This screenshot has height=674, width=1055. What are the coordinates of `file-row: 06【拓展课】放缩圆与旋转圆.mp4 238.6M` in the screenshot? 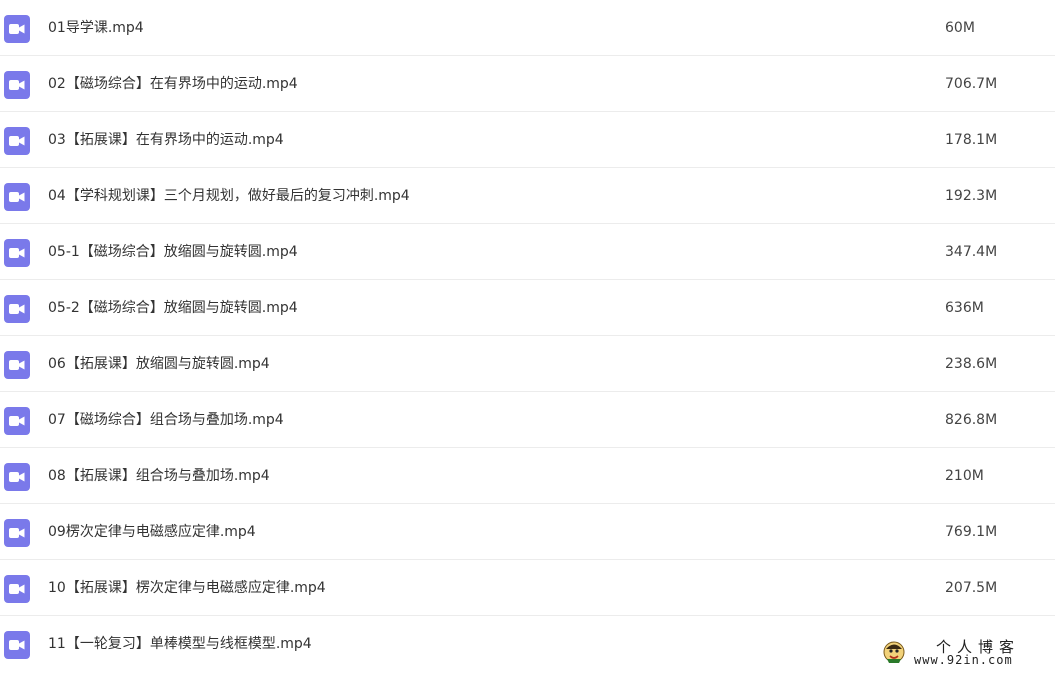 It's located at (527, 364).